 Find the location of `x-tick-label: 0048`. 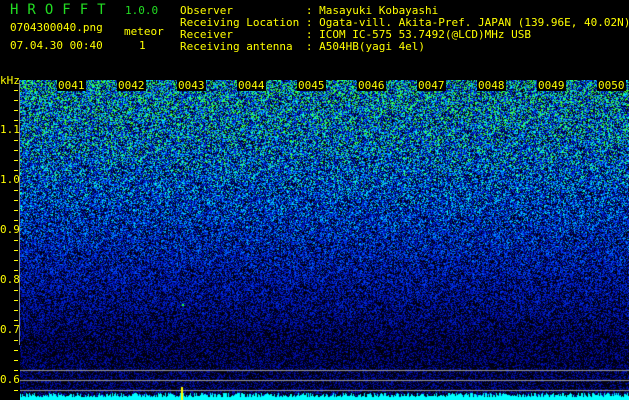

x-tick-label: 0048 is located at coordinates (491, 85).